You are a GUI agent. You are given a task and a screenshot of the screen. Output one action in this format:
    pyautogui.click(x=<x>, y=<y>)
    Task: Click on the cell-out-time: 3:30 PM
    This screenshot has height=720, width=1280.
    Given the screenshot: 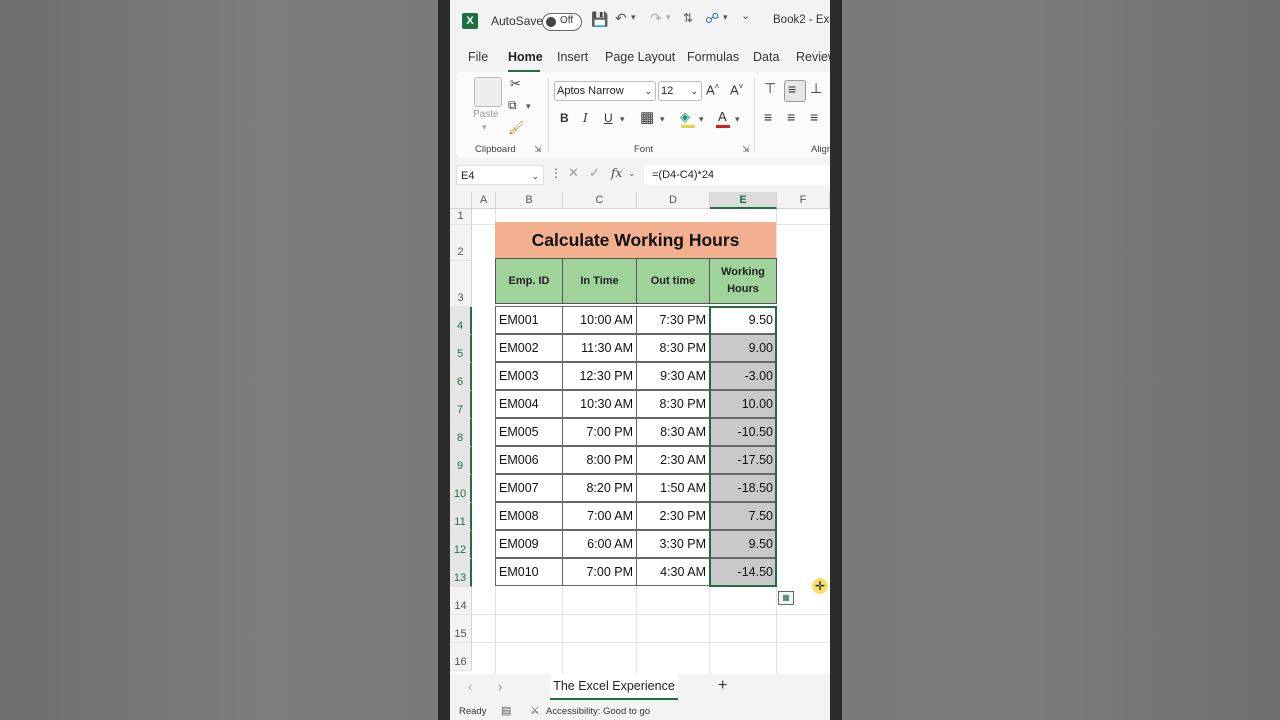 What is the action you would take?
    pyautogui.click(x=673, y=544)
    